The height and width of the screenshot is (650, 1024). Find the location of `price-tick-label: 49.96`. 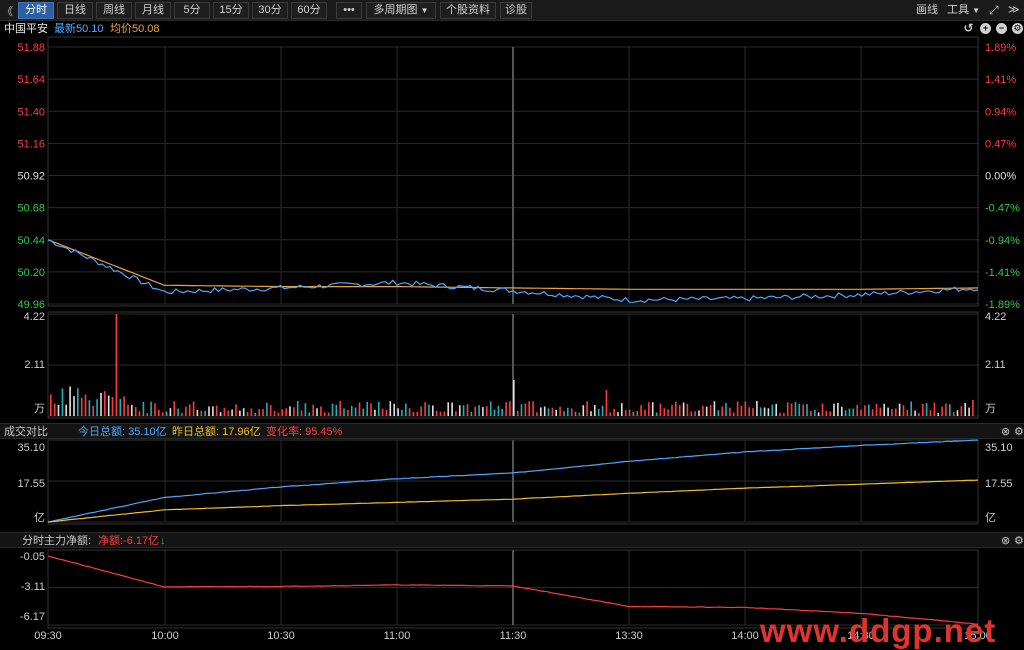

price-tick-label: 49.96 is located at coordinates (31, 305).